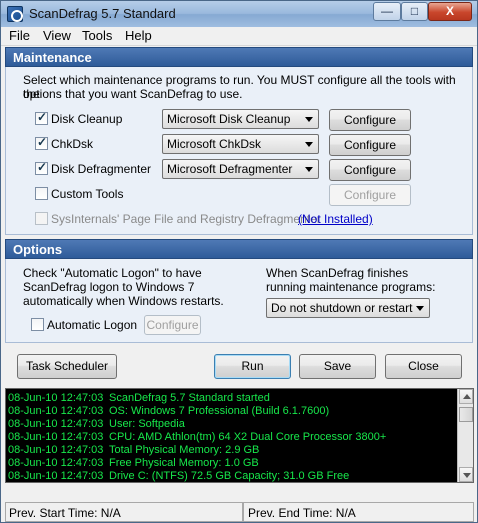 This screenshot has height=523, width=478. Describe the element at coordinates (337, 273) in the screenshot. I see `finish-action-help-line1: When ScanDefrag finishes` at that location.